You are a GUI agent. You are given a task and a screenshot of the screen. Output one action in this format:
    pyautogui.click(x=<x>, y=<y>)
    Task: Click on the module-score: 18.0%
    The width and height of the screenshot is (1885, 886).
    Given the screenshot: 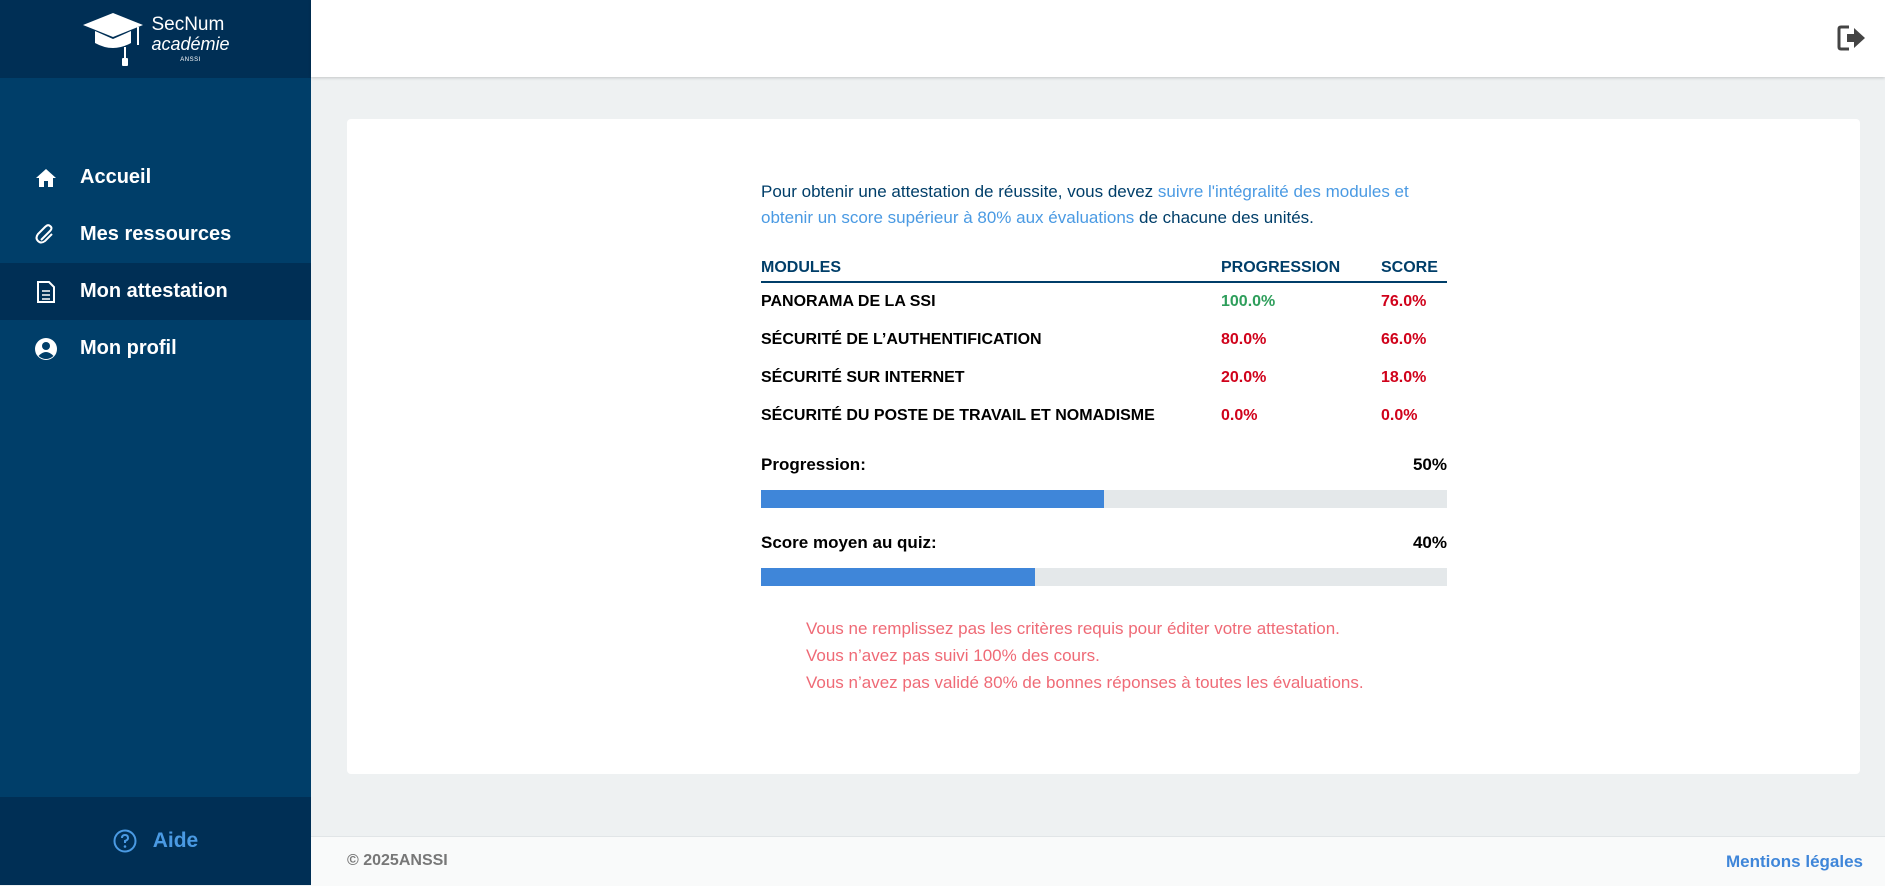 What is the action you would take?
    pyautogui.click(x=1404, y=377)
    